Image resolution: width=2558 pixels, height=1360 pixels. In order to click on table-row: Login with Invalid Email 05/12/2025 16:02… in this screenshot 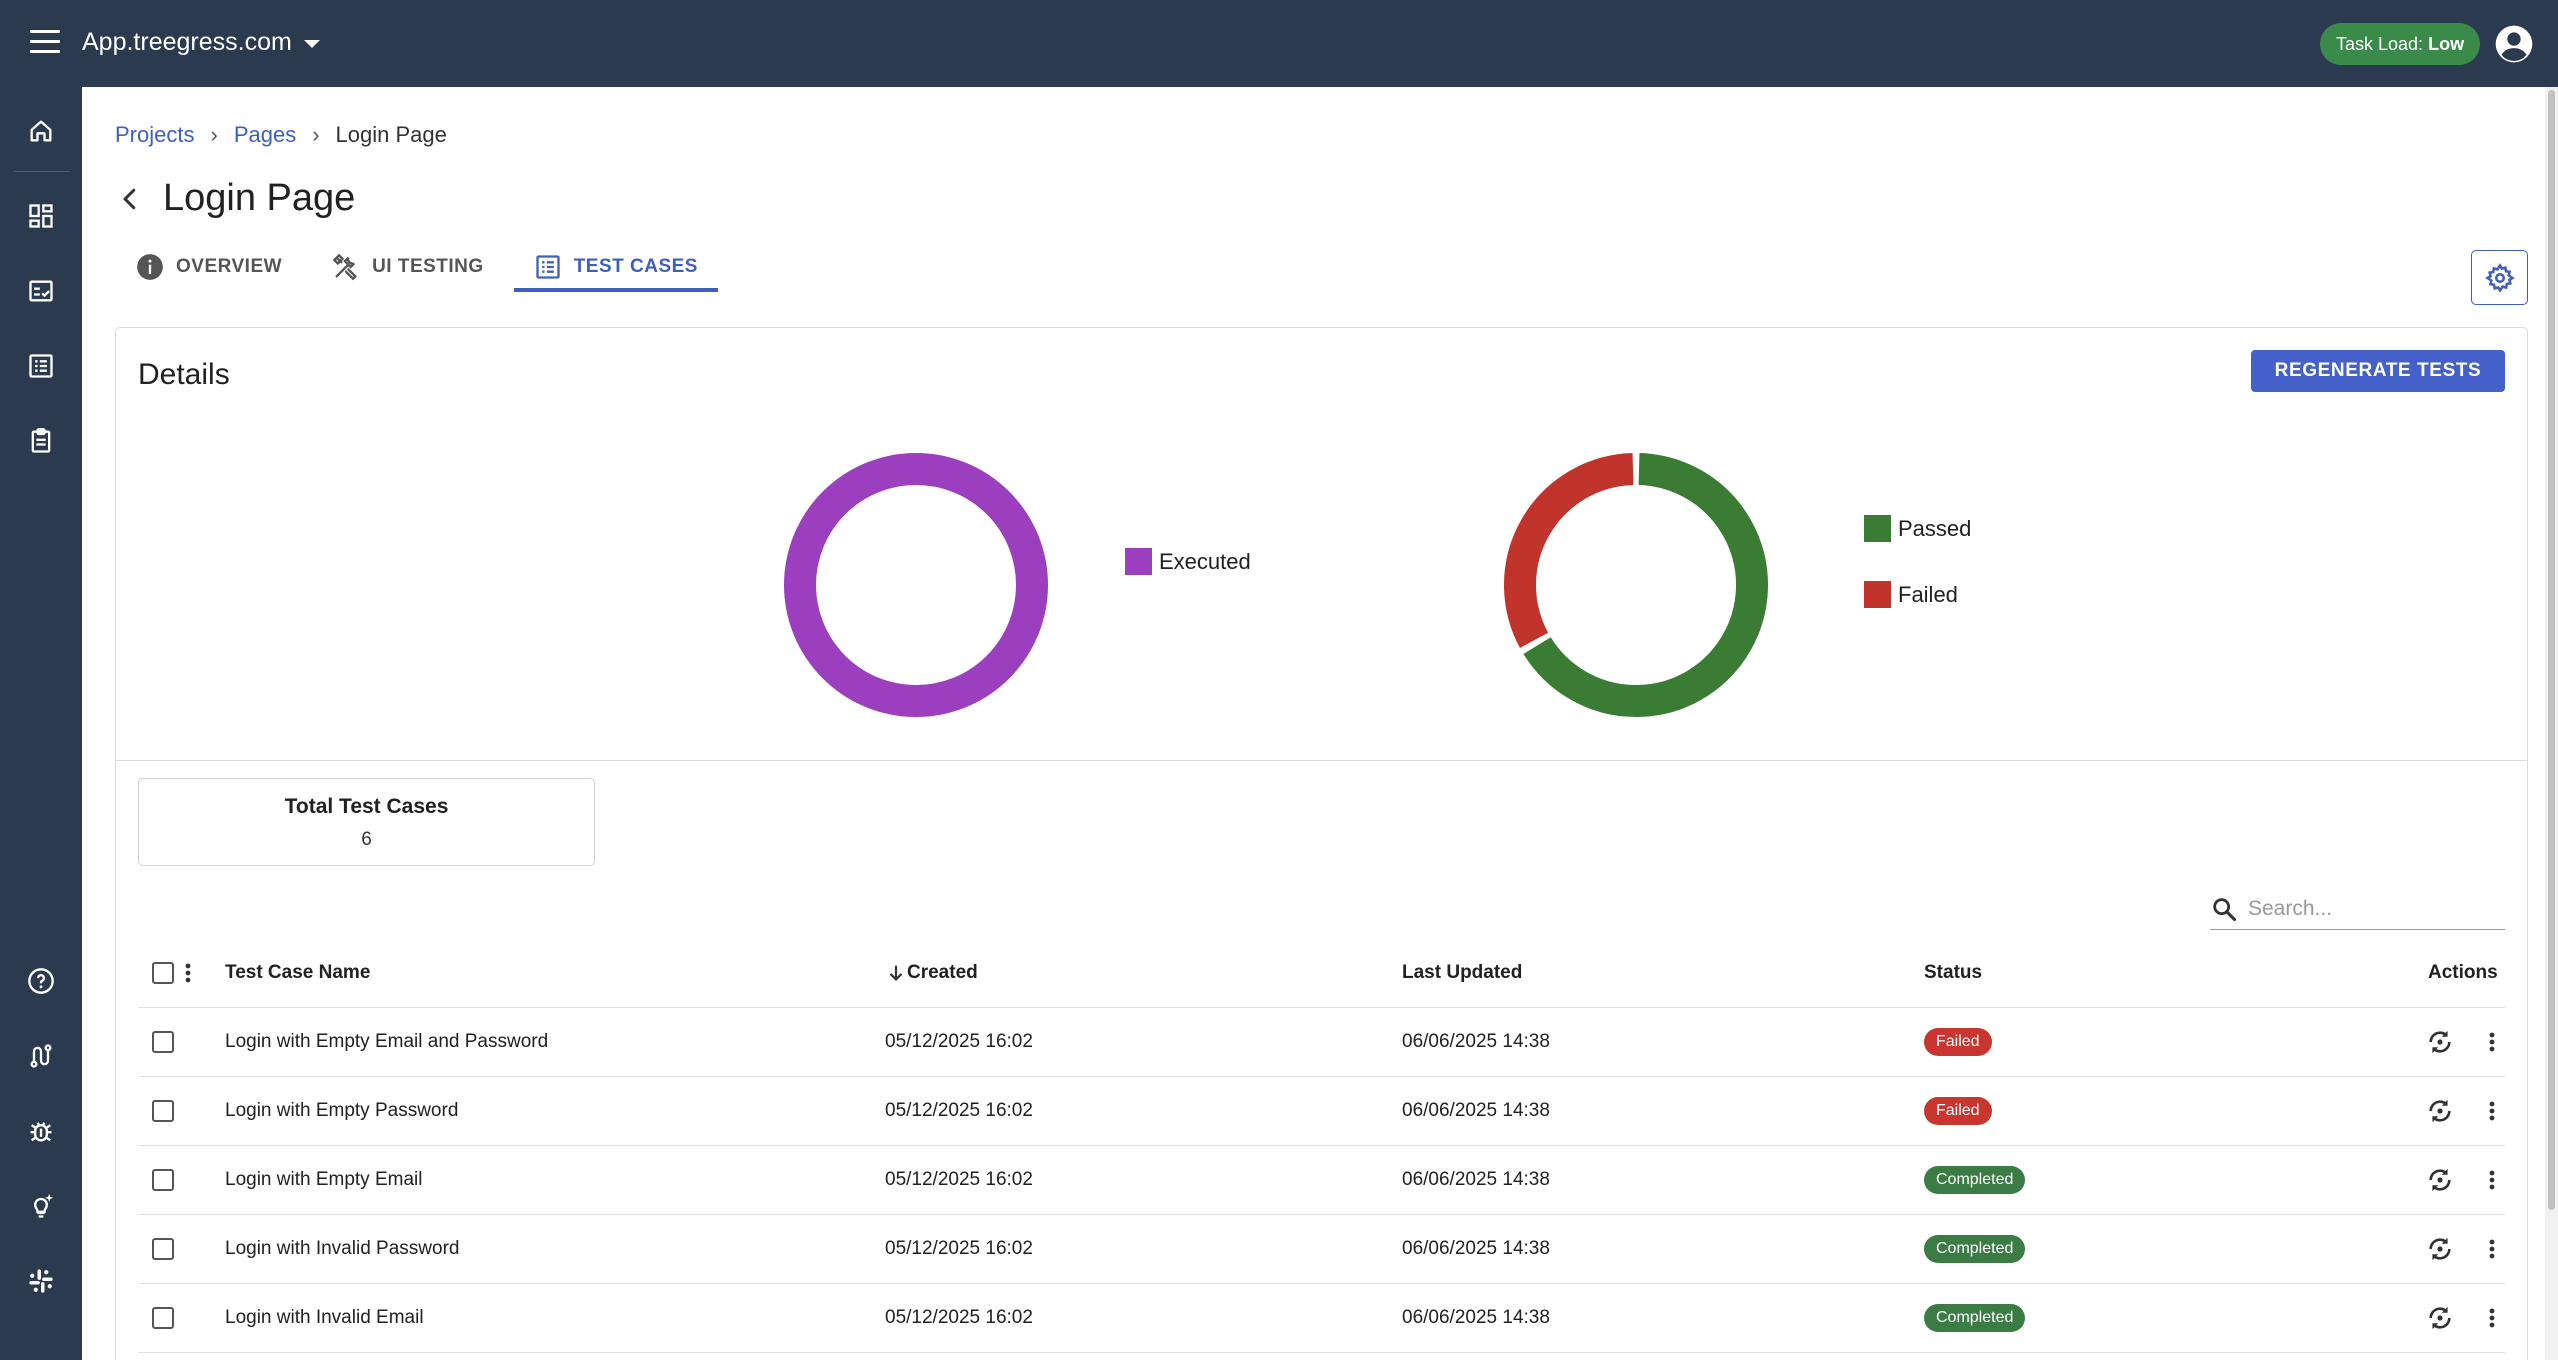, I will do `click(1321, 1318)`.